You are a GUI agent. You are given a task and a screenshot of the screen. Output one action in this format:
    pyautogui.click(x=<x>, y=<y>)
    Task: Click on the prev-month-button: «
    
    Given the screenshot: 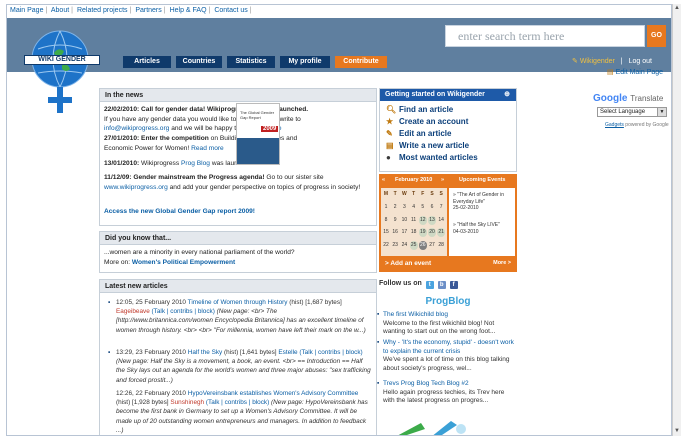 What is the action you would take?
    pyautogui.click(x=383, y=180)
    